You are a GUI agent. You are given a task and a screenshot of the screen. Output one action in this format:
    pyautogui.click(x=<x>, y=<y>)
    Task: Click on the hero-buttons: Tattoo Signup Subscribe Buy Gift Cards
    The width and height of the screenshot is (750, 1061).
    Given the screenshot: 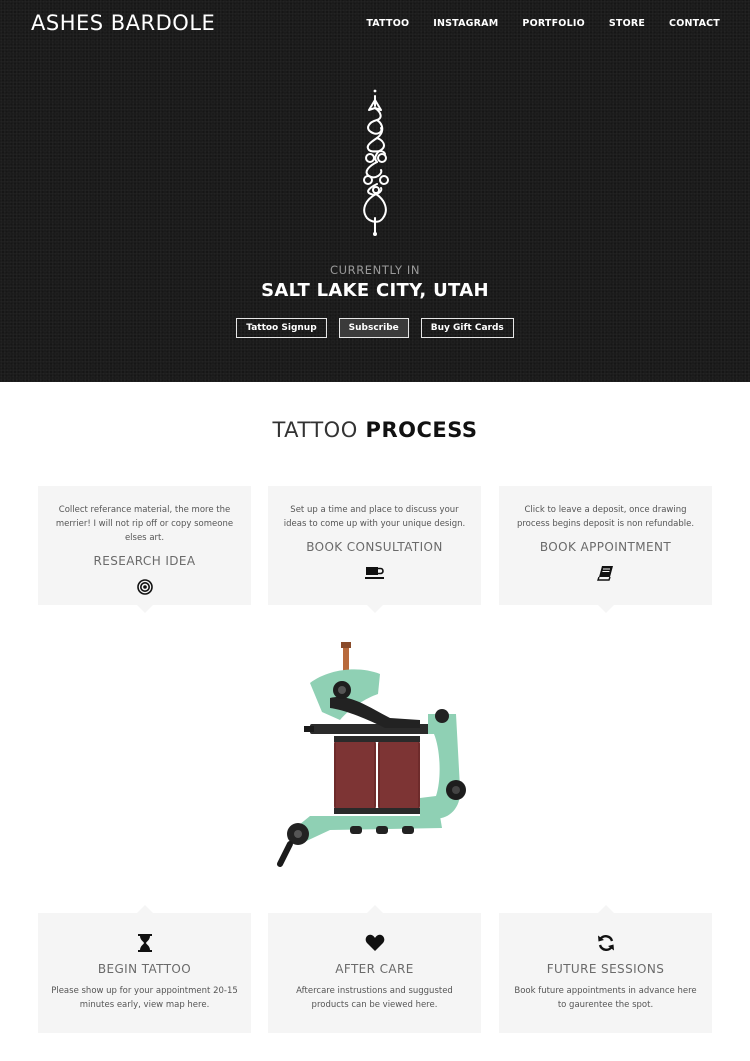 What is the action you would take?
    pyautogui.click(x=375, y=328)
    